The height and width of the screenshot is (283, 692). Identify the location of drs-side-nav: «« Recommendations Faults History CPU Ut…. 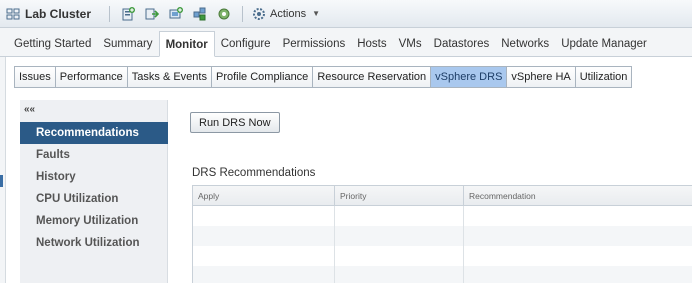
(94, 191).